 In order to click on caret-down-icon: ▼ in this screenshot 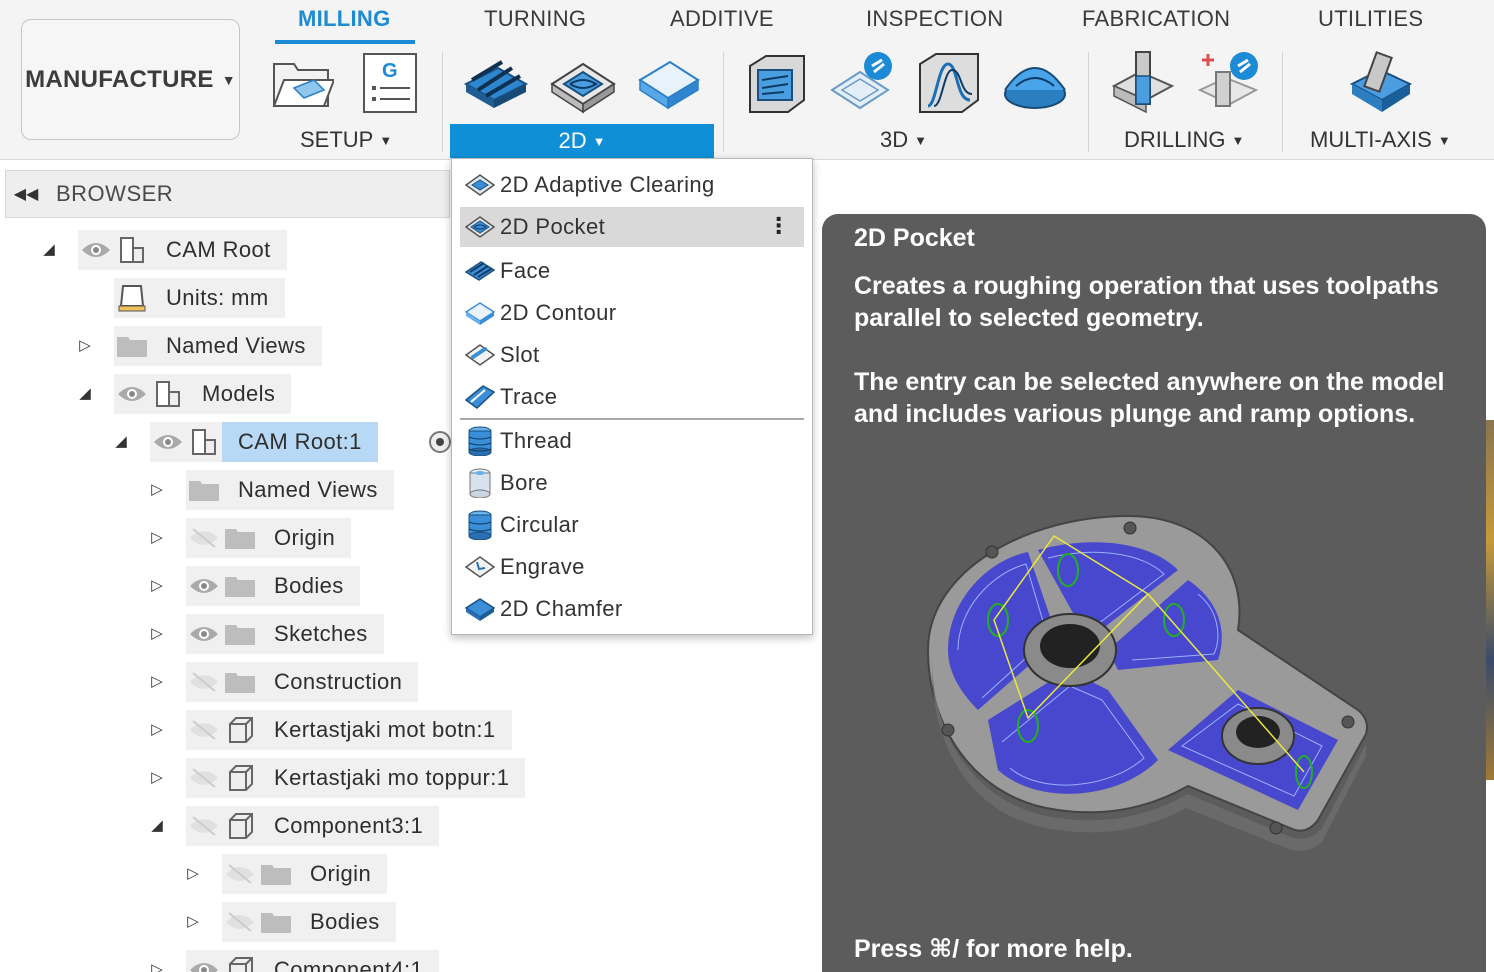, I will do `click(386, 140)`.